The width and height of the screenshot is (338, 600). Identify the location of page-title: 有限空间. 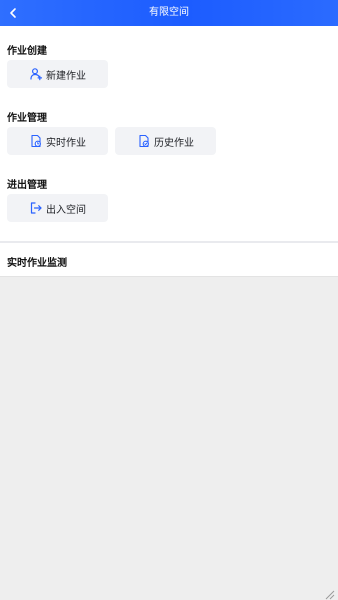
(169, 12).